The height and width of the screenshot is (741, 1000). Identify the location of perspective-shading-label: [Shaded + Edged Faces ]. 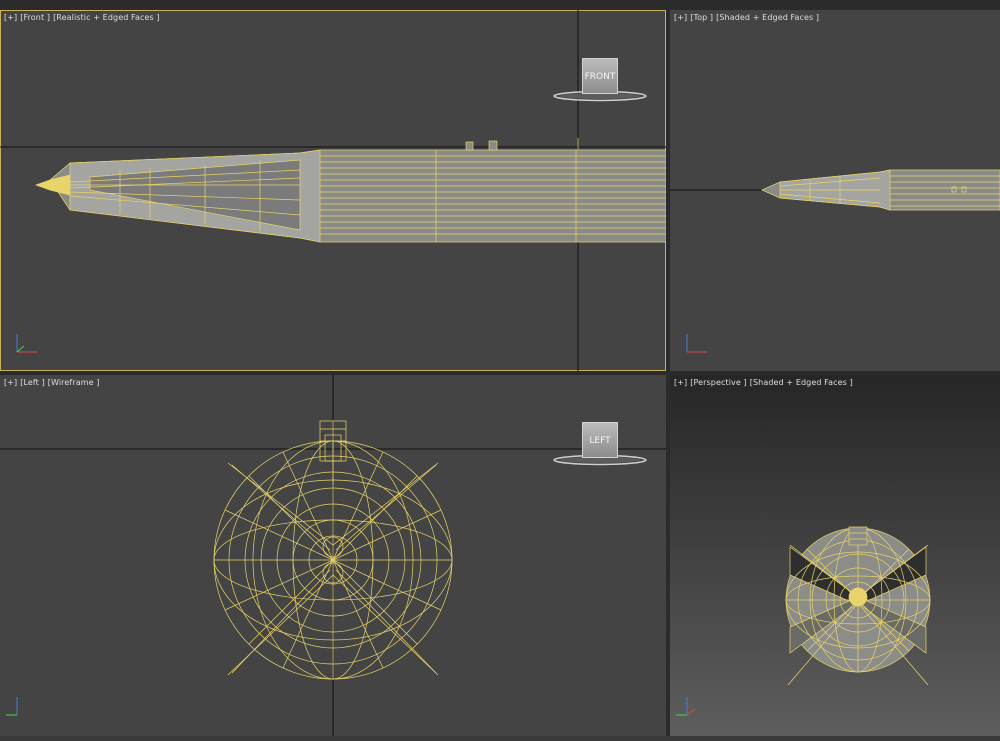
(801, 382).